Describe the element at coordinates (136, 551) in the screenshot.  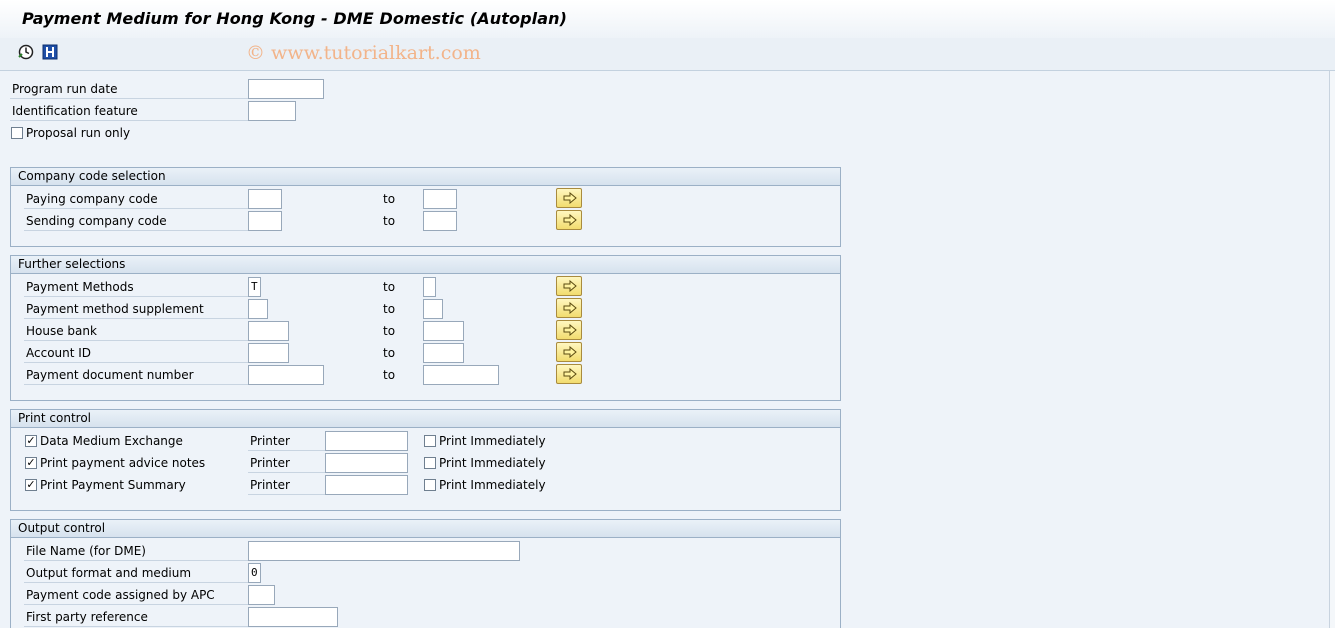
I see `file-name-label: File Name (for DME)` at that location.